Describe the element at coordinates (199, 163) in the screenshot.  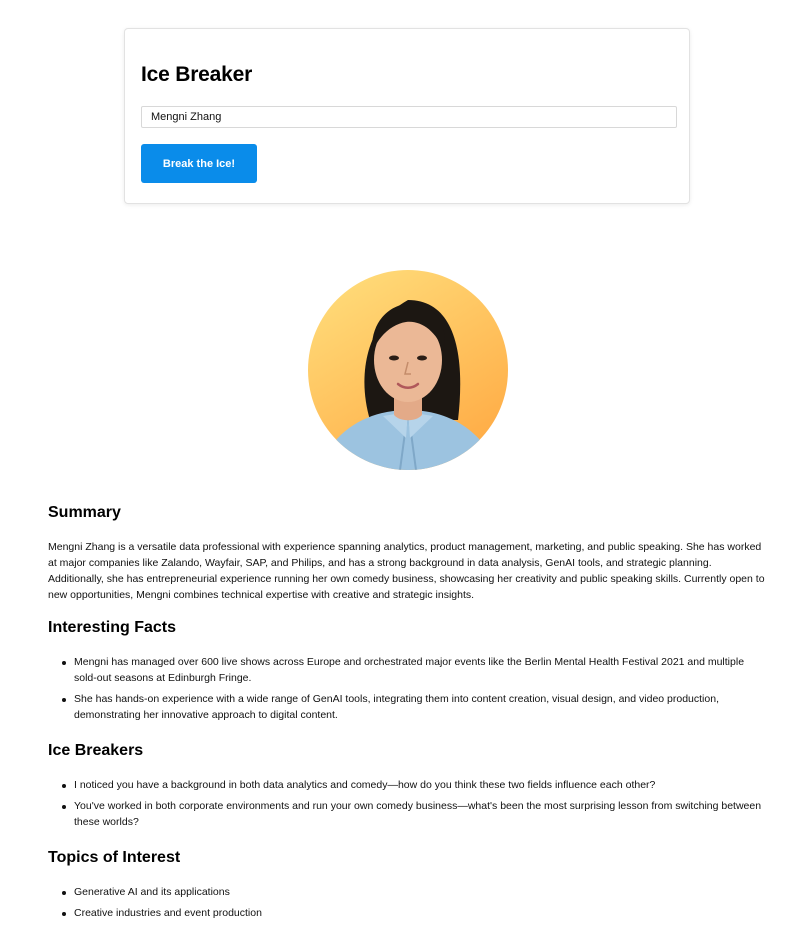
I see `break-the-ice-button: Break the Ice!` at that location.